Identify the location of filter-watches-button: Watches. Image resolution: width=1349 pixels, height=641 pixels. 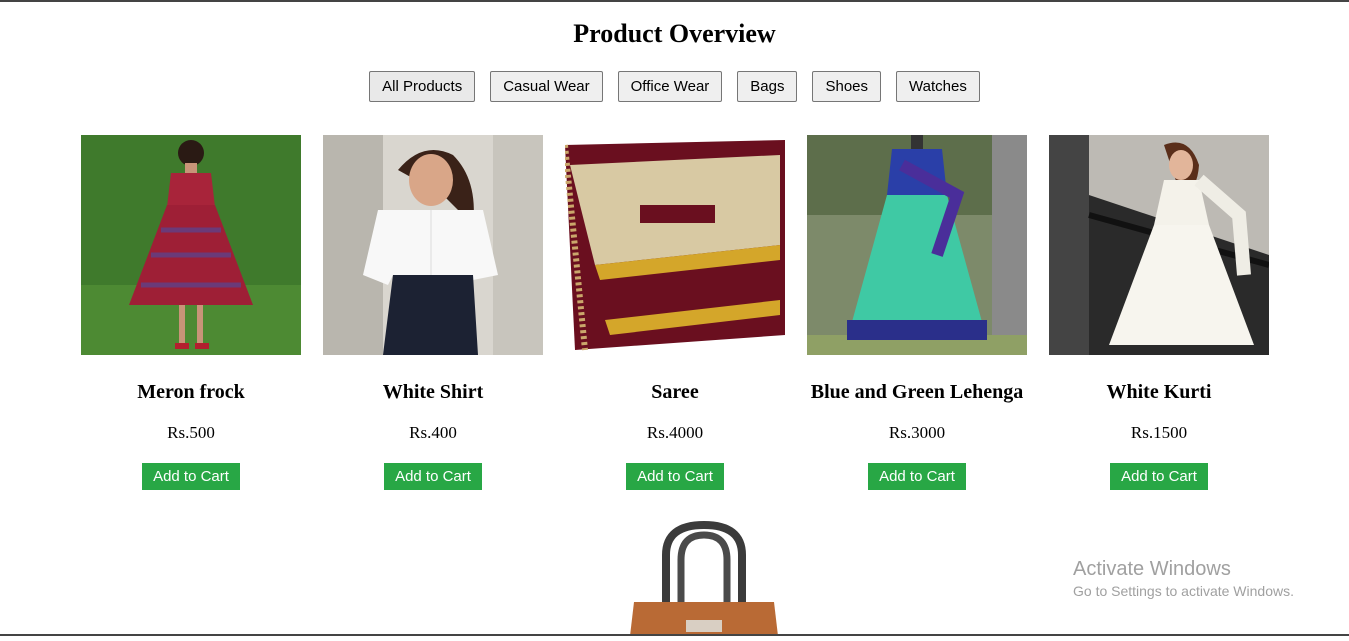
(938, 86).